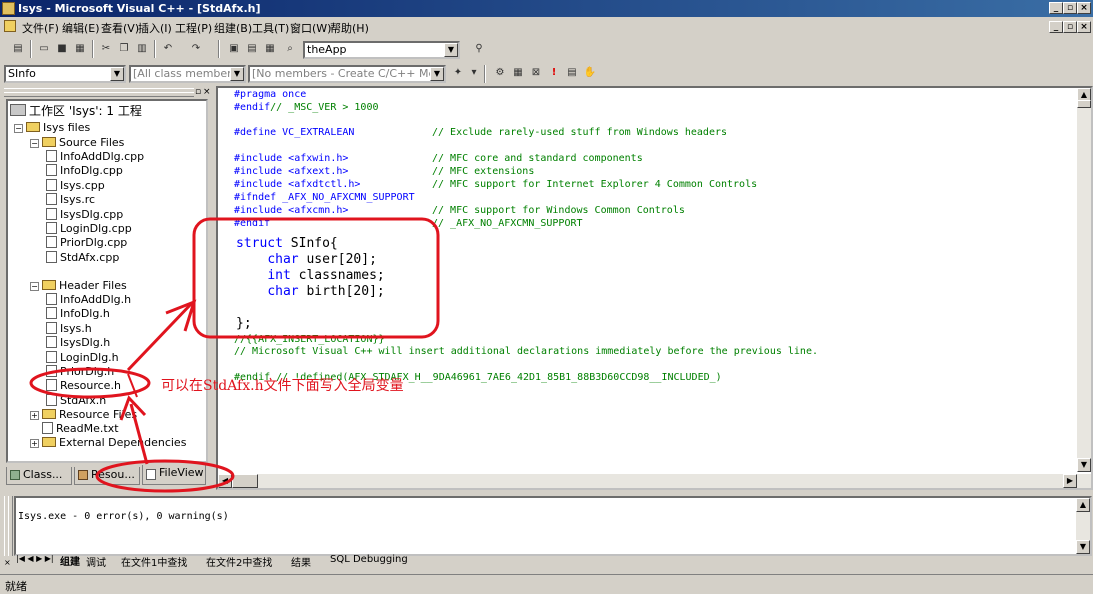 This screenshot has width=1093, height=594. What do you see at coordinates (78, 342) in the screenshot?
I see `tree-file: IsysDlg.h` at bounding box center [78, 342].